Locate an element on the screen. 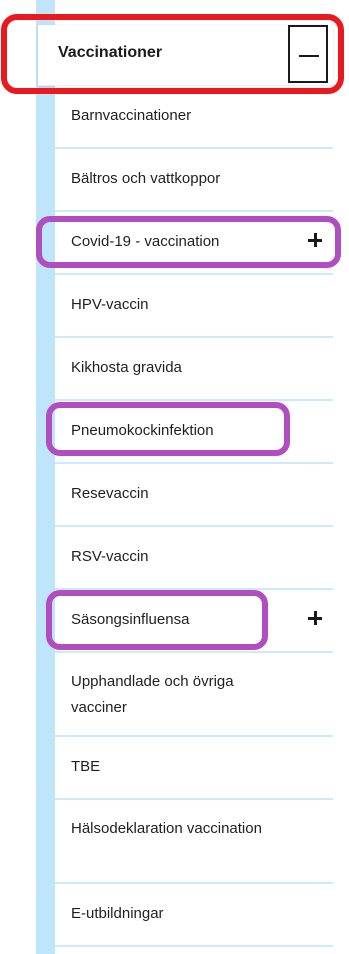 This screenshot has height=954, width=349. menu-item-label: E-utbildningar is located at coordinates (117, 913).